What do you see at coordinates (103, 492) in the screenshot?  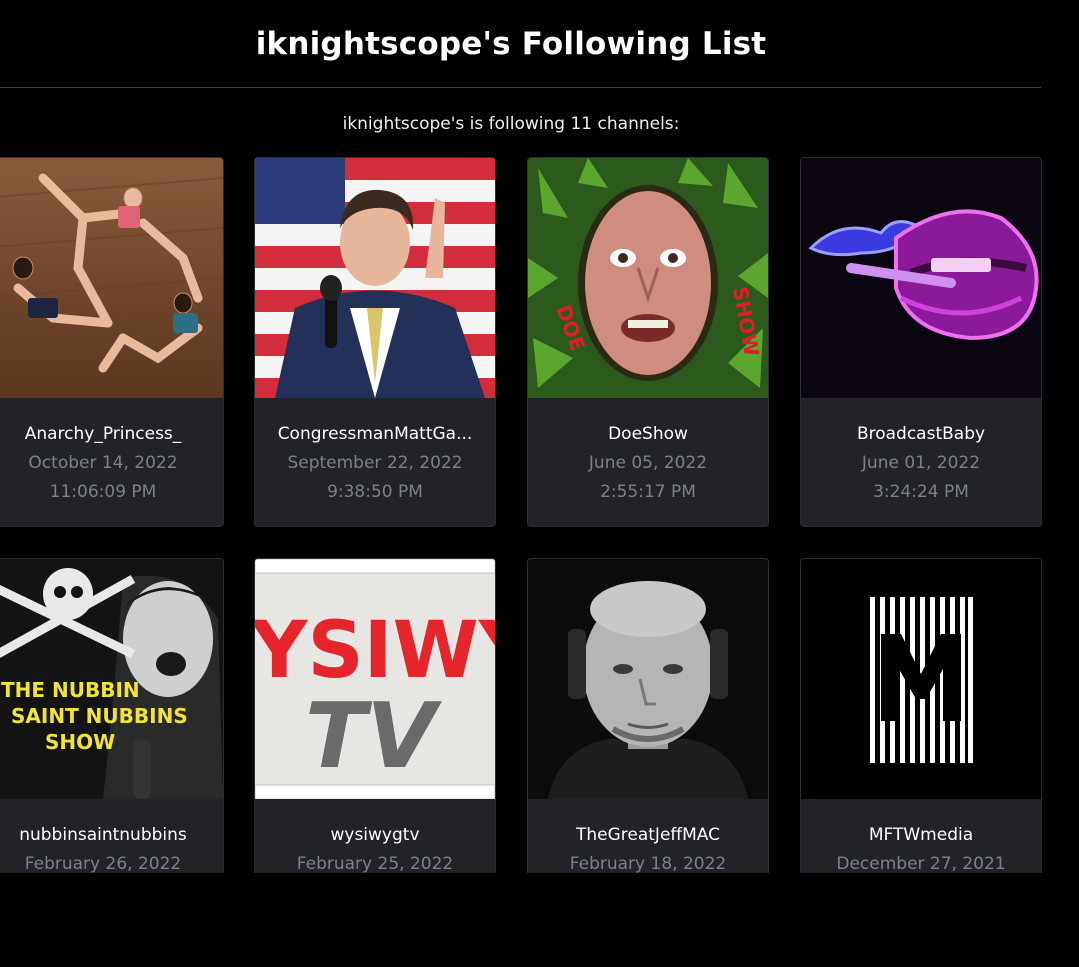 I see `follow-time: 11:06:09 PM` at bounding box center [103, 492].